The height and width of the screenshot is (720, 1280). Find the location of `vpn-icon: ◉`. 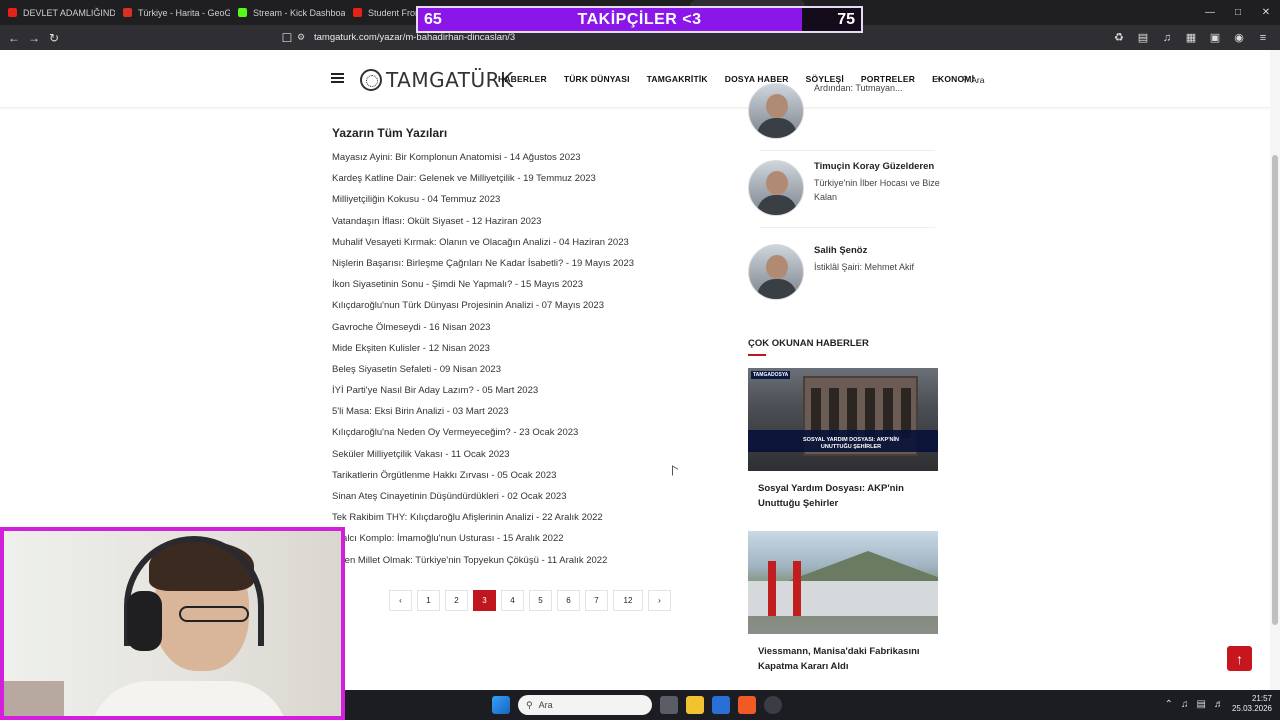

vpn-icon: ◉ is located at coordinates (1239, 37).